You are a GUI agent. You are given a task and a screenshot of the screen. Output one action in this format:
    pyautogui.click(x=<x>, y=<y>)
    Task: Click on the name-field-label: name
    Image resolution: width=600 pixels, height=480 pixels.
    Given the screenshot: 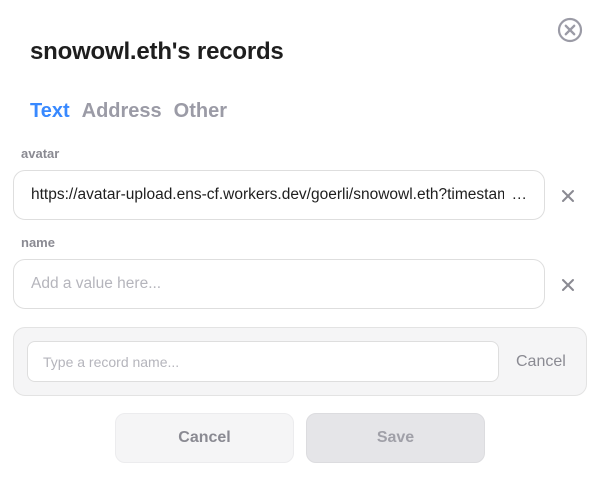 What is the action you would take?
    pyautogui.click(x=38, y=242)
    